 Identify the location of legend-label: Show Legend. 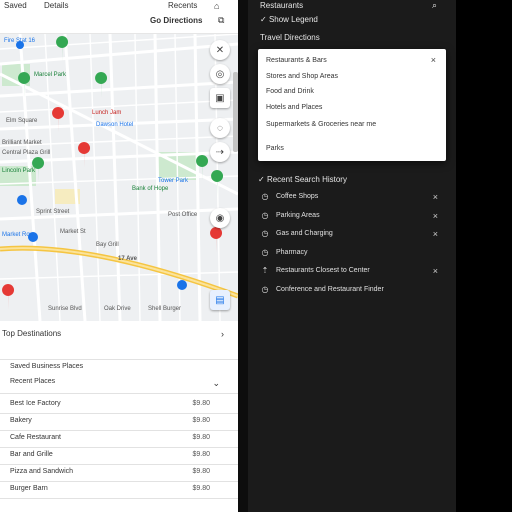
(293, 19).